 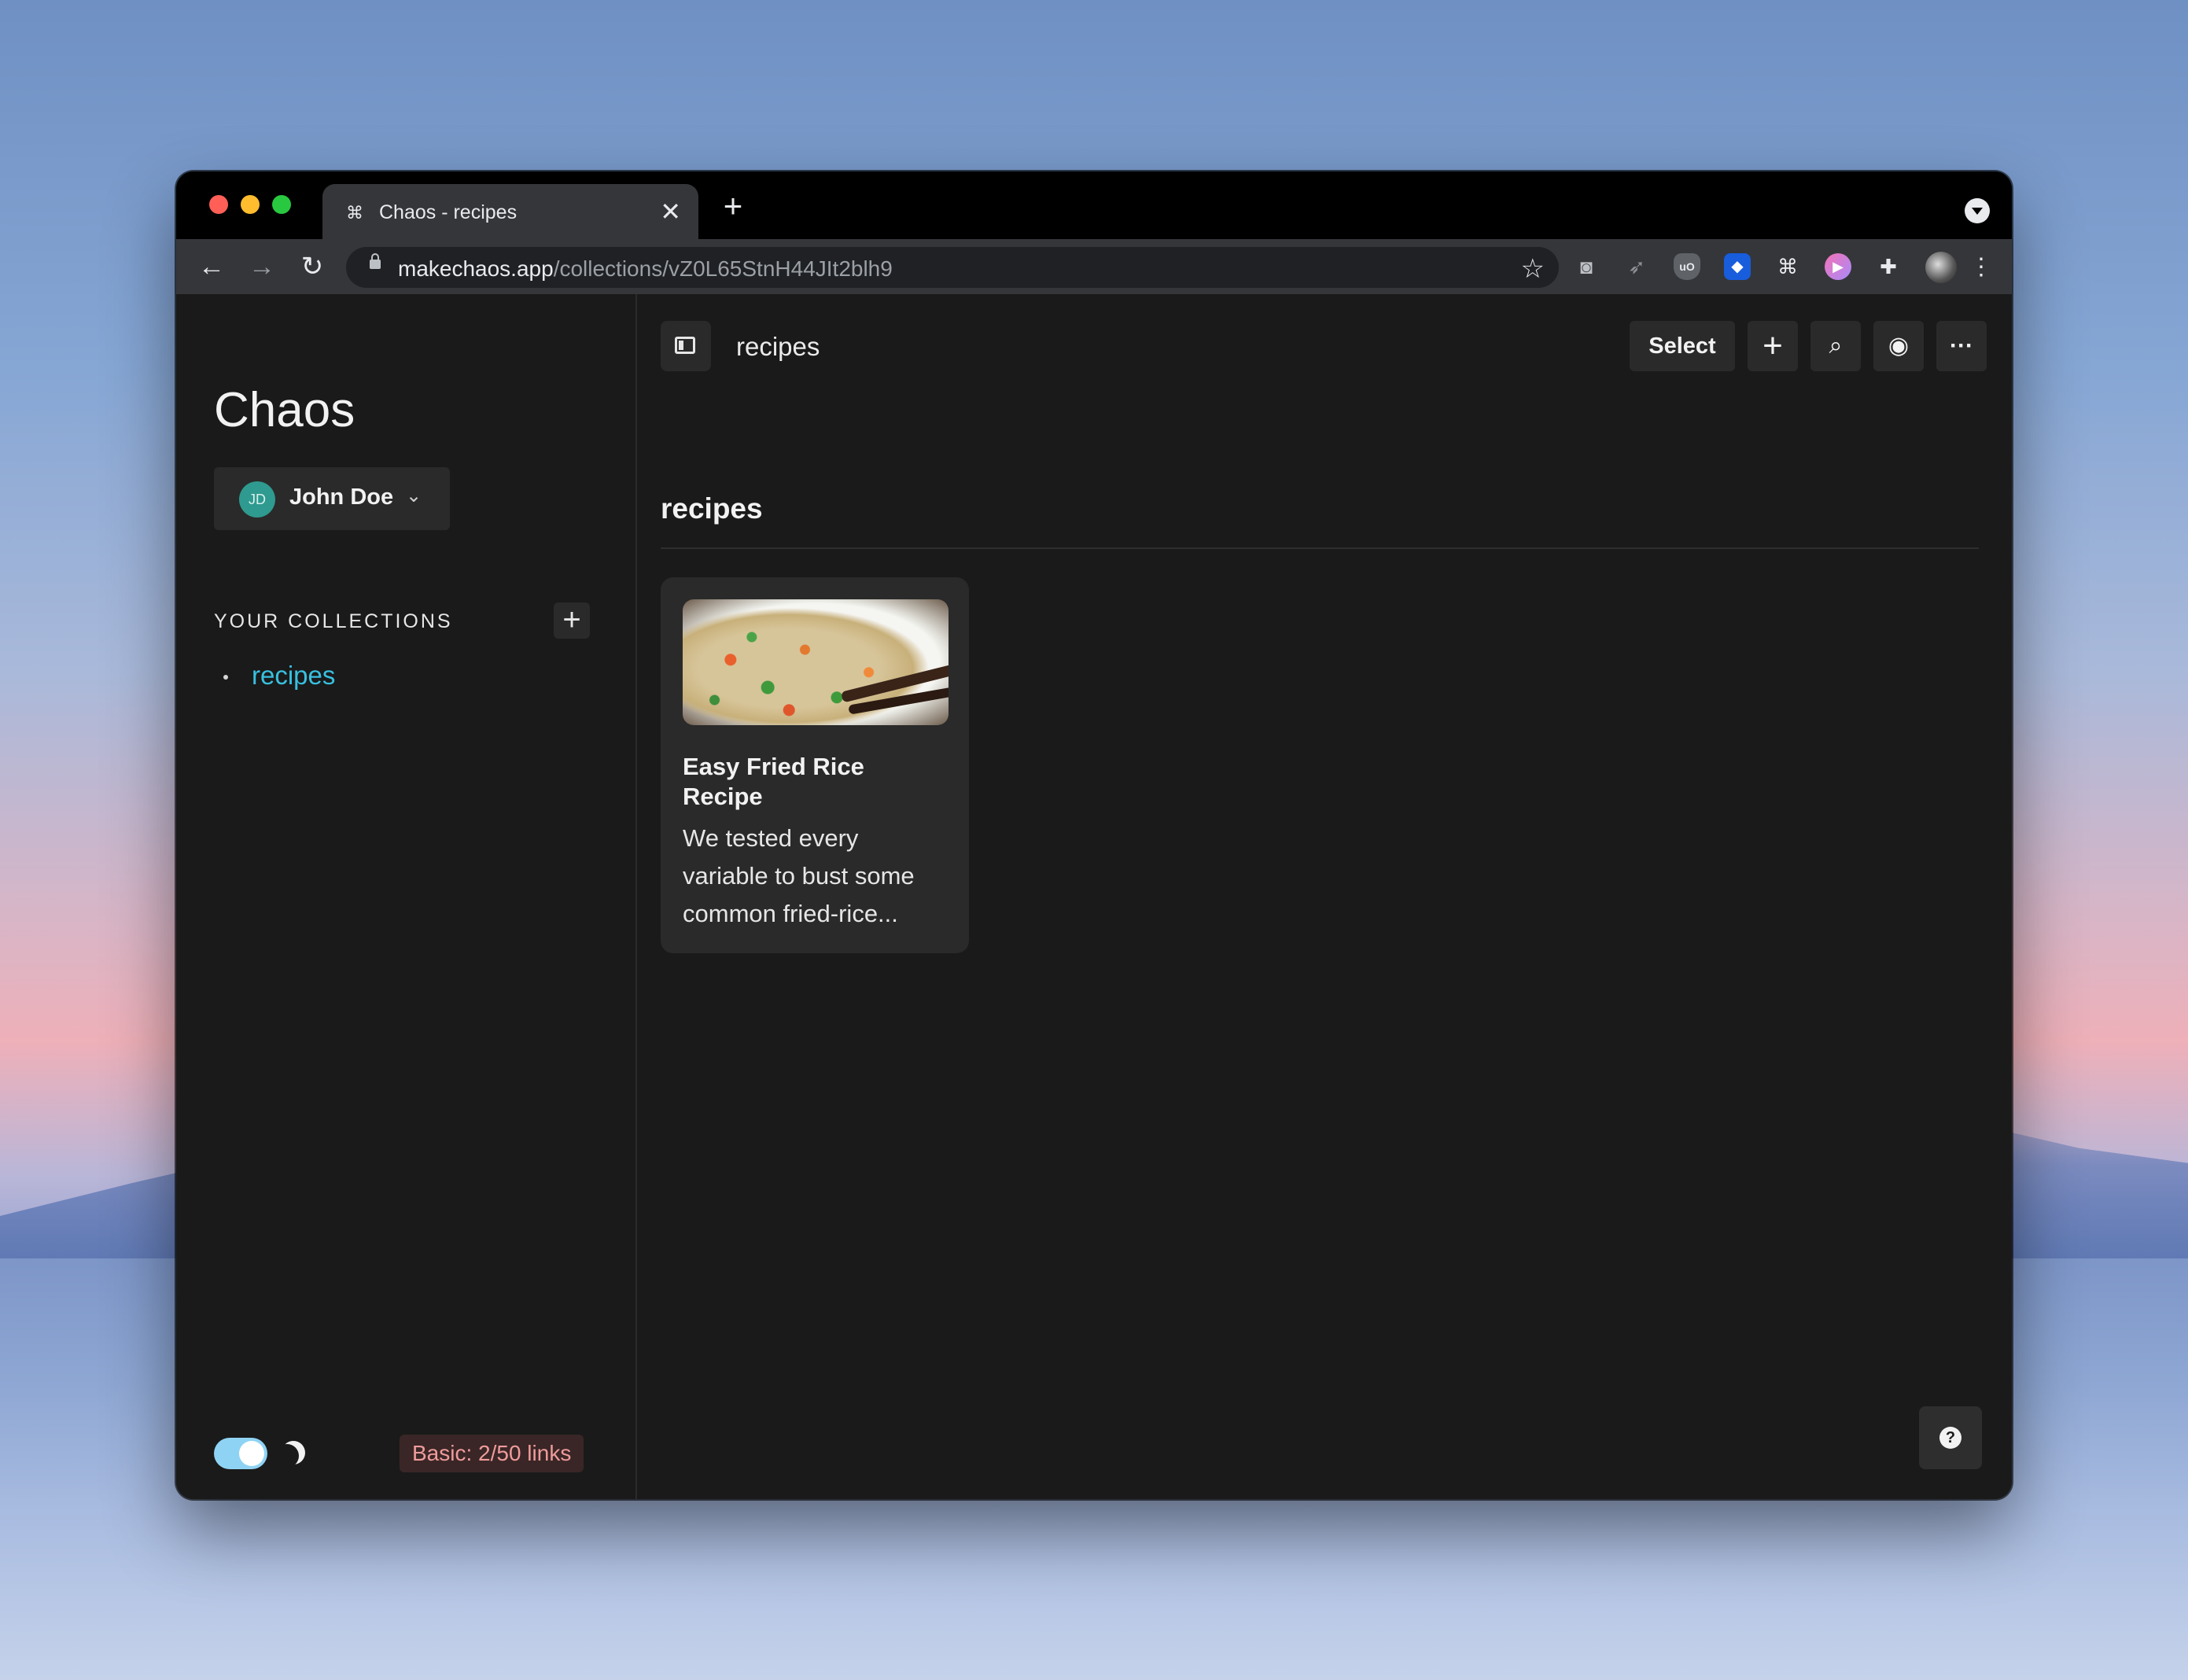 I want to click on section-title: recipes, so click(x=712, y=508).